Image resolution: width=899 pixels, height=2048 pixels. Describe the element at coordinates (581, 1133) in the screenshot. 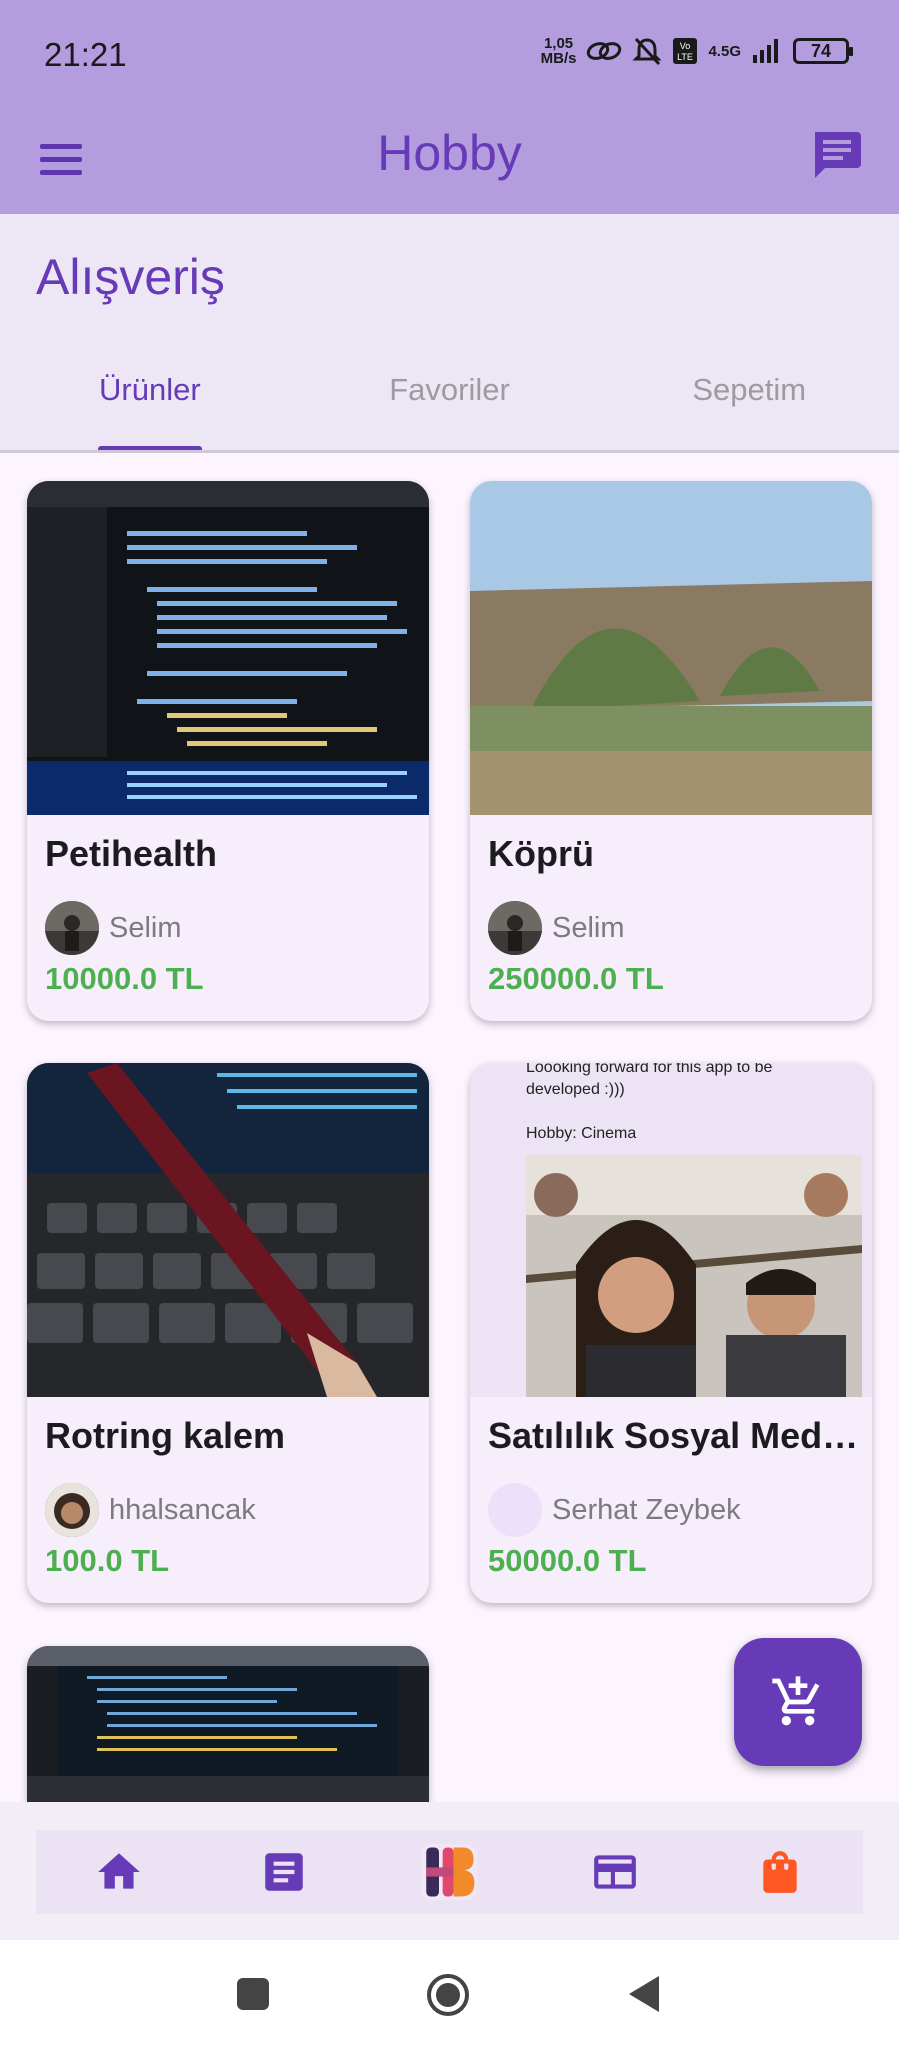

I see `image-caption-hobby: Hobby: Cinema` at that location.